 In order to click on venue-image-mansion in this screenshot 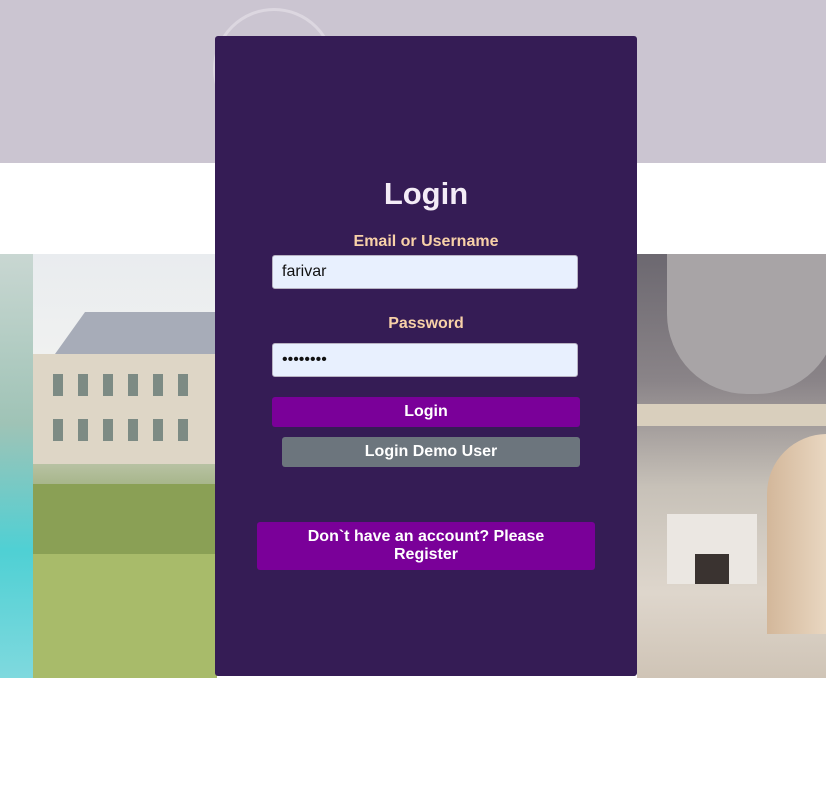, I will do `click(125, 466)`.